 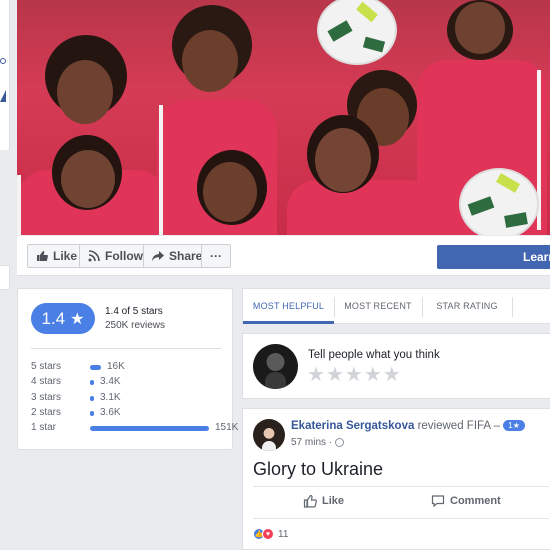 I want to click on review-prompt: Tell people what you think, so click(x=374, y=355).